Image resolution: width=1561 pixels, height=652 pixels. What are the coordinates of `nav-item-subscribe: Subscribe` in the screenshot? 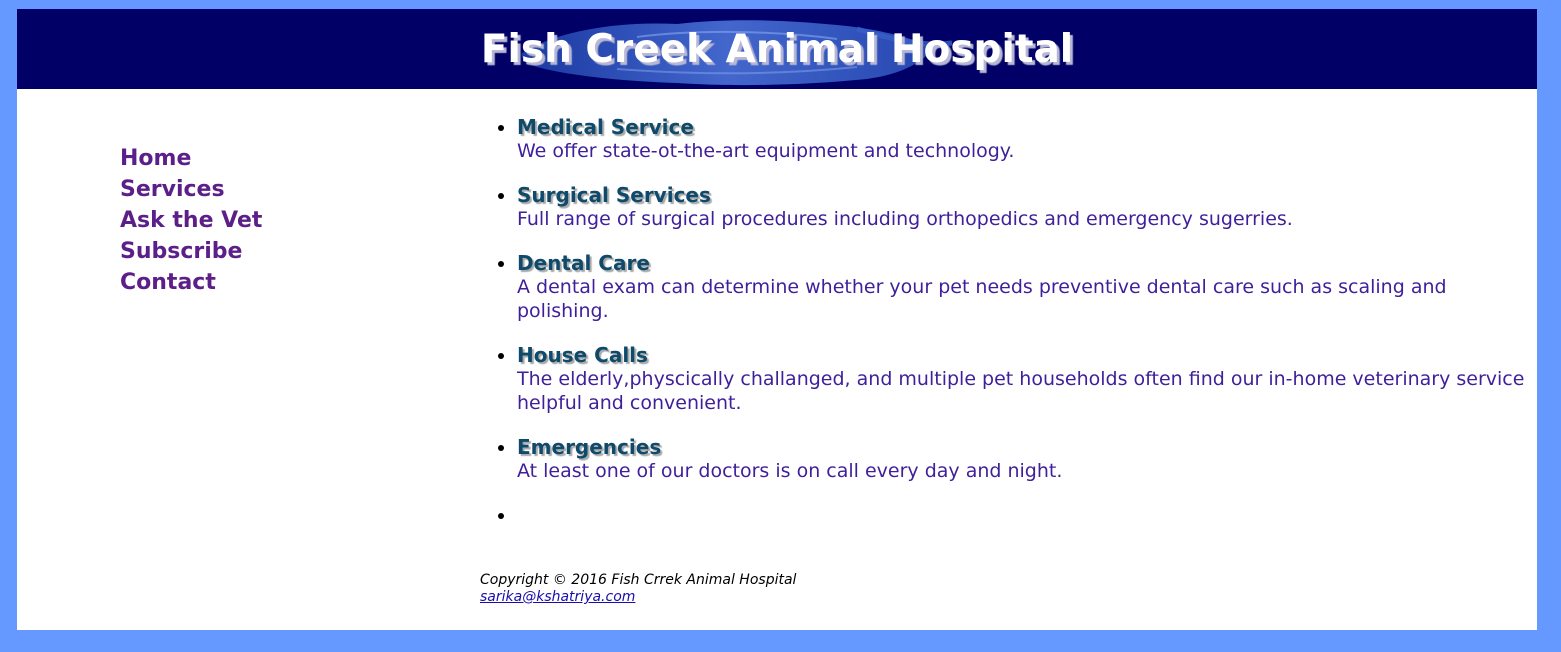 It's located at (191, 251).